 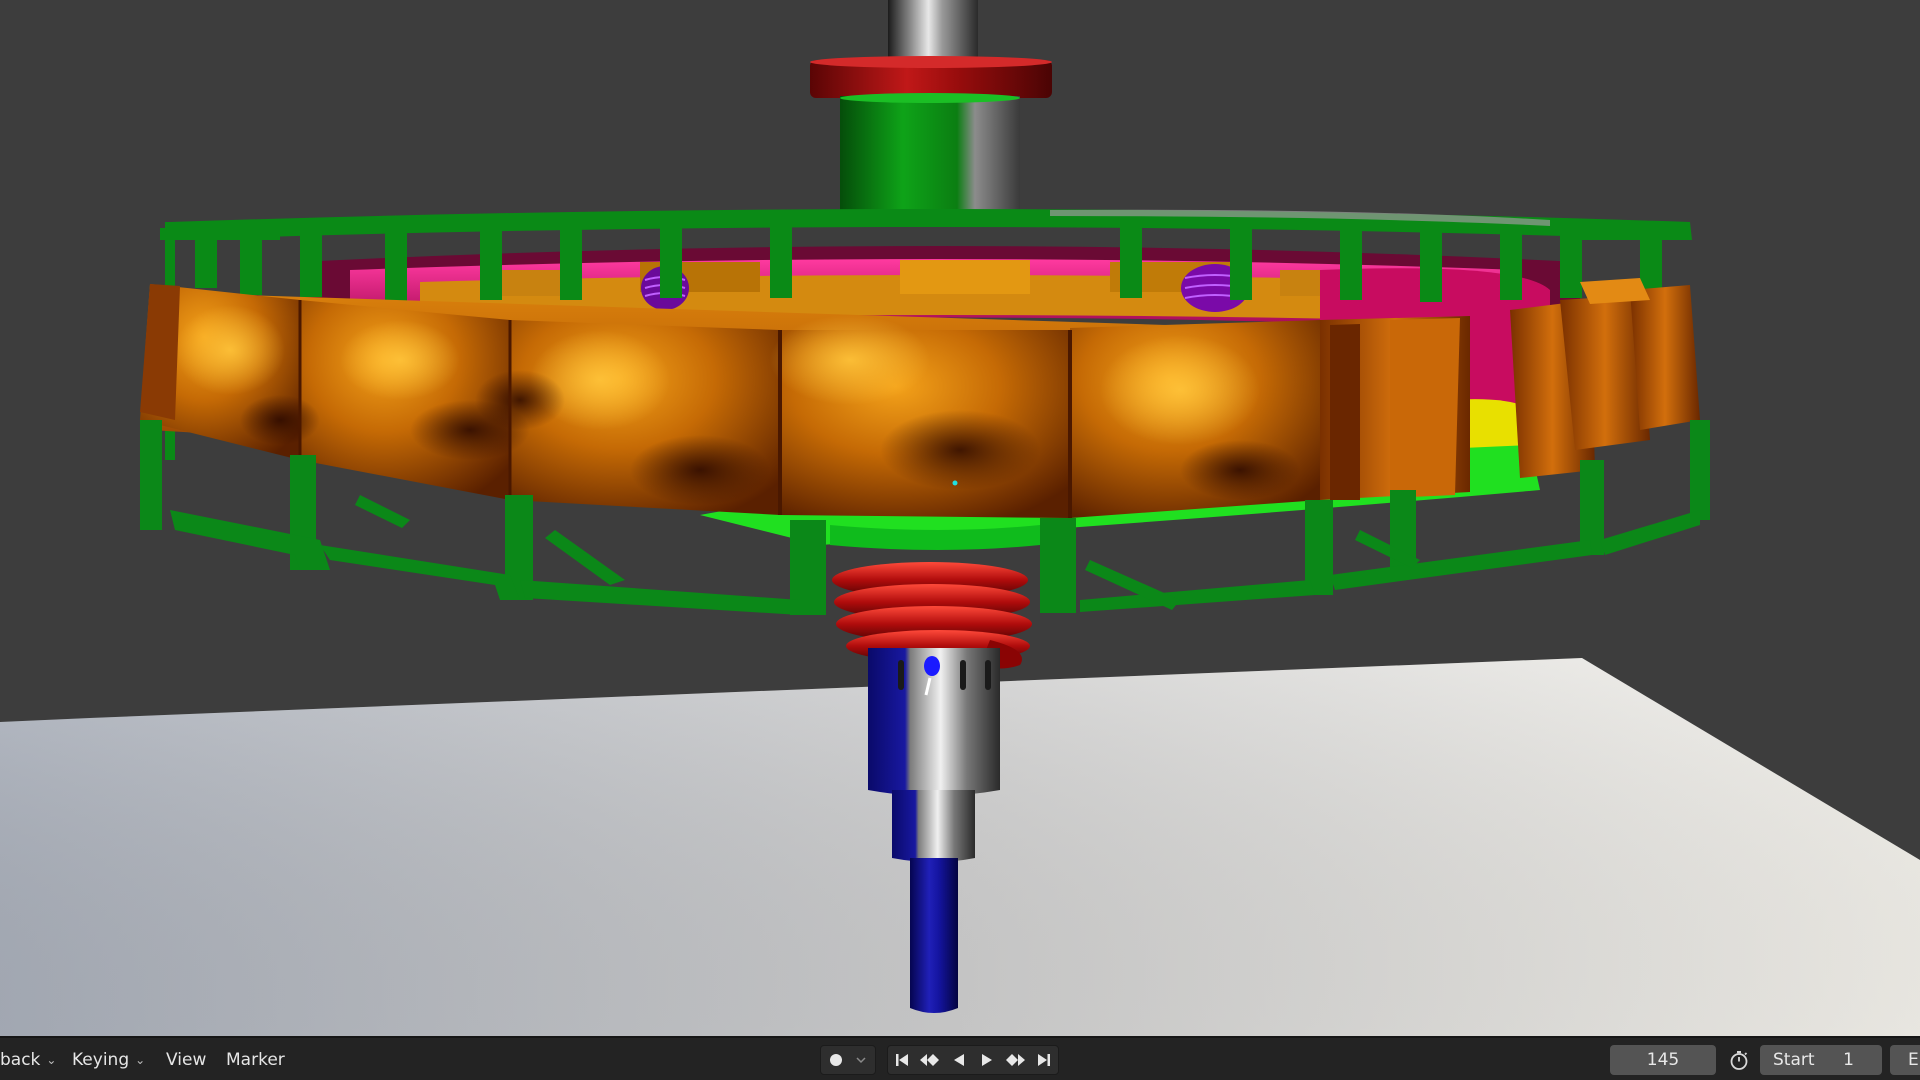 I want to click on view-menu-label: View, so click(x=186, y=1060).